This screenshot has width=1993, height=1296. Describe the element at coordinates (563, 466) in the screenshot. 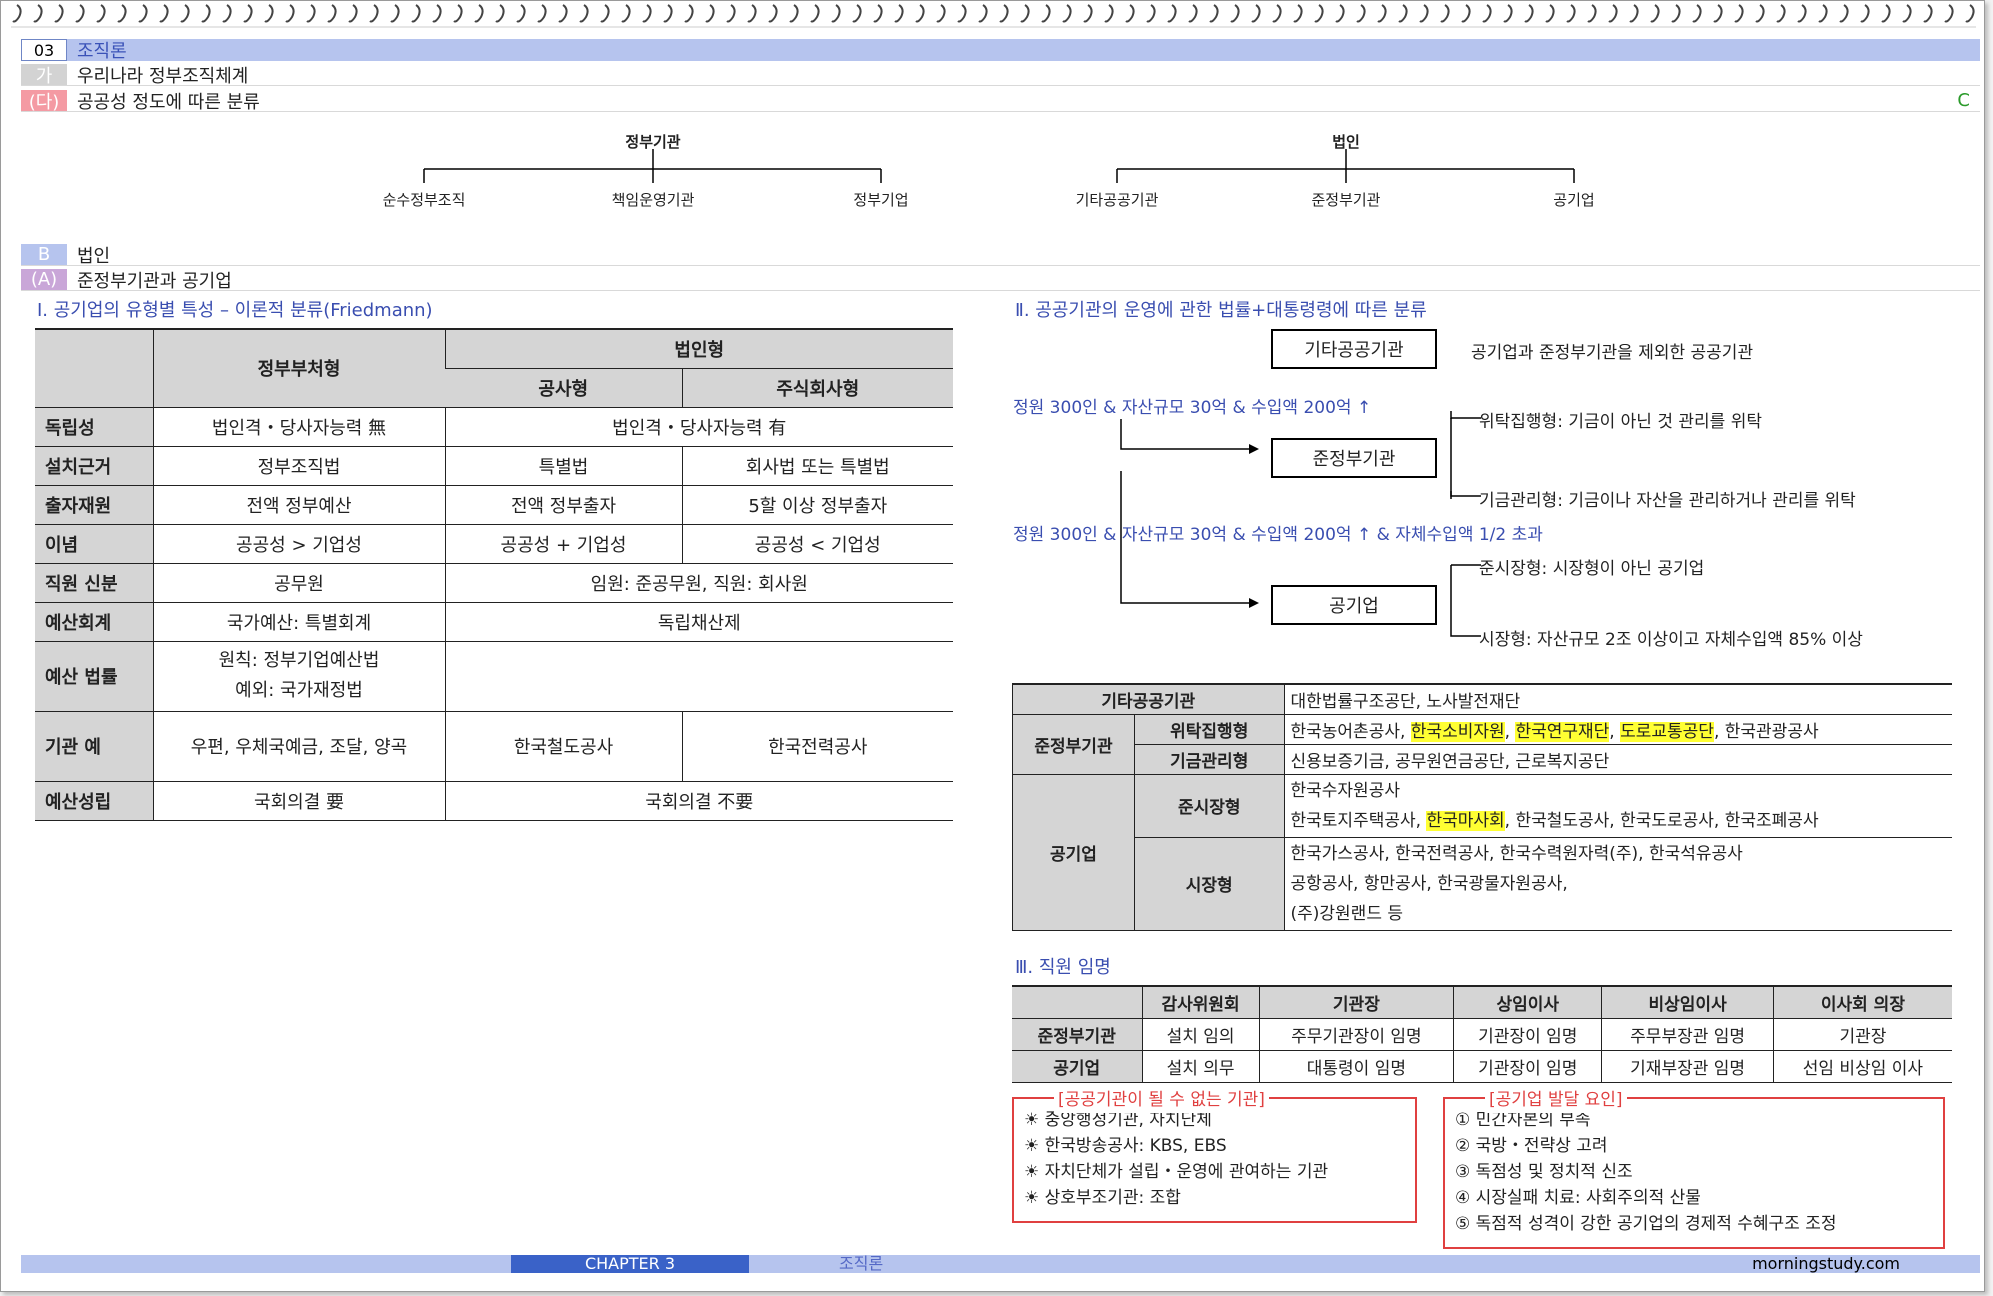

I see `t1-cell: 특별법` at that location.